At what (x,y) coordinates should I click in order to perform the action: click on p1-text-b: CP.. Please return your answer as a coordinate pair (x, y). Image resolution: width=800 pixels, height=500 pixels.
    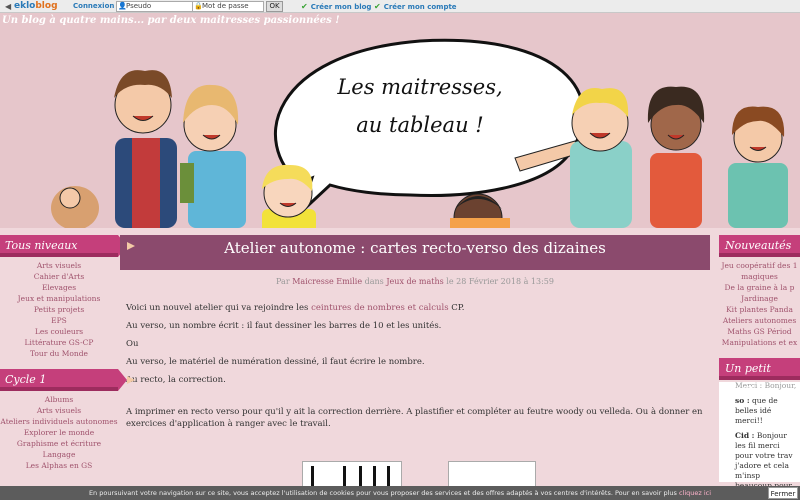
    Looking at the image, I should click on (456, 308).